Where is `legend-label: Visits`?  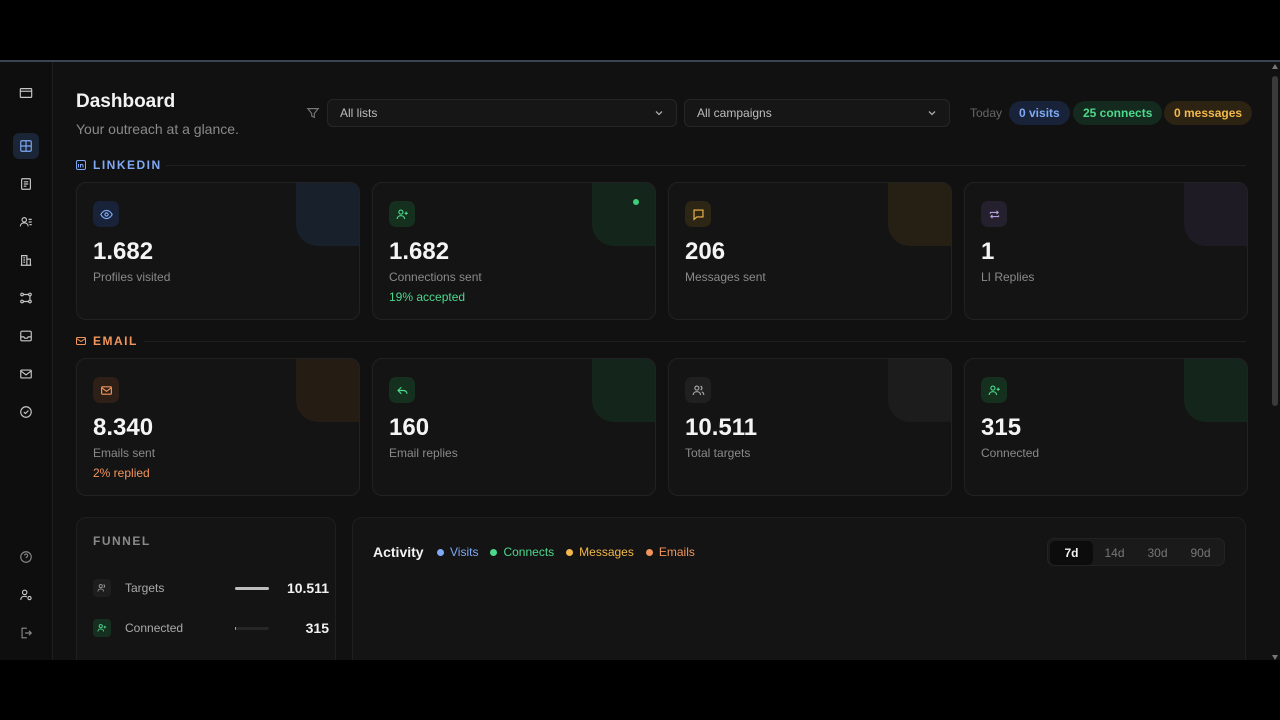
legend-label: Visits is located at coordinates (464, 552).